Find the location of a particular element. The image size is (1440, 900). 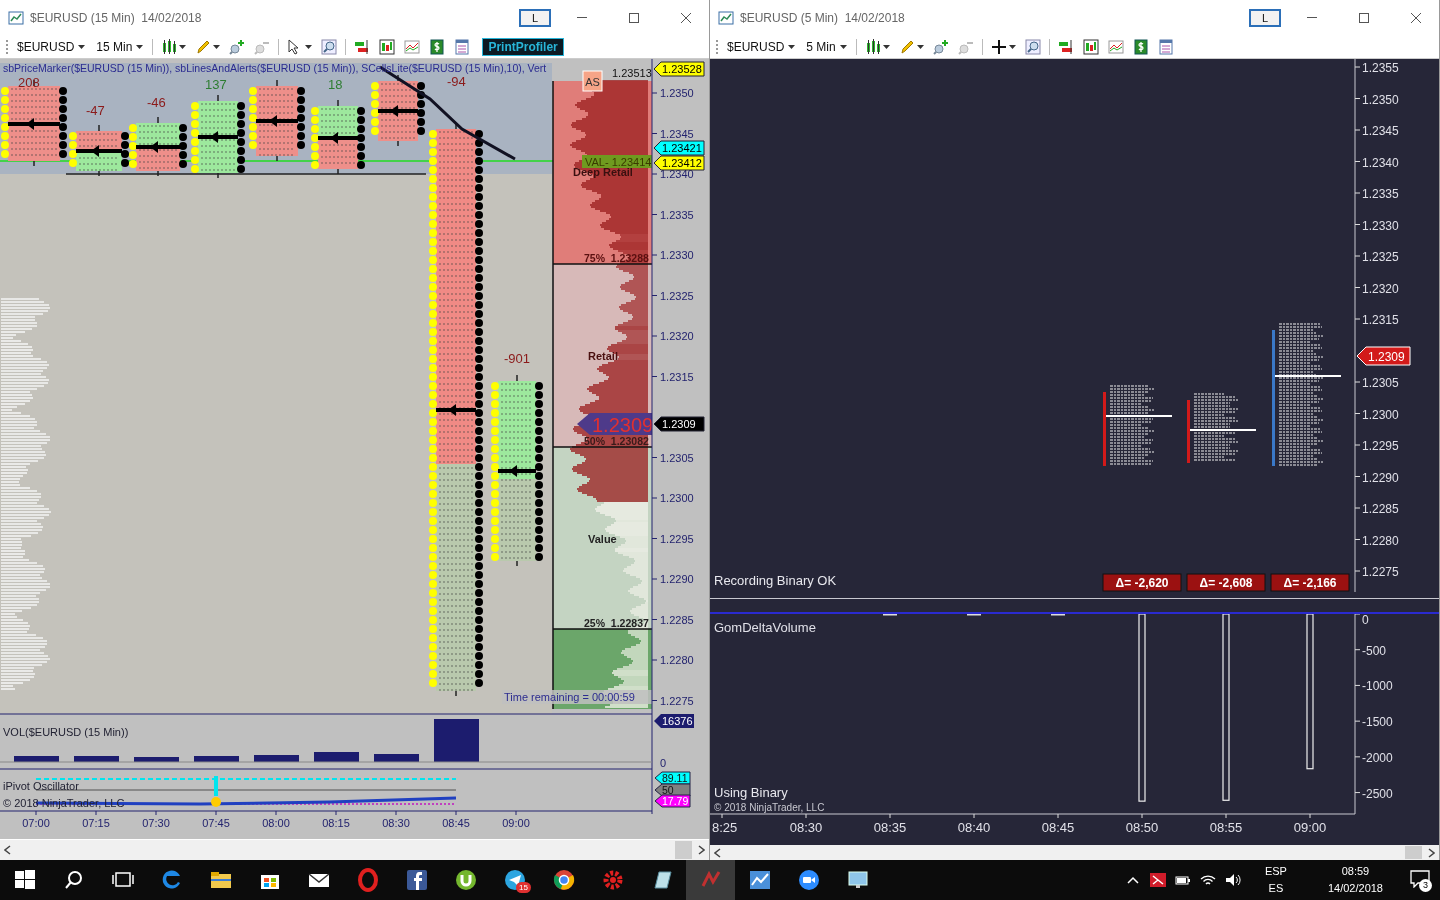

strat-icon is located at coordinates (362, 46).